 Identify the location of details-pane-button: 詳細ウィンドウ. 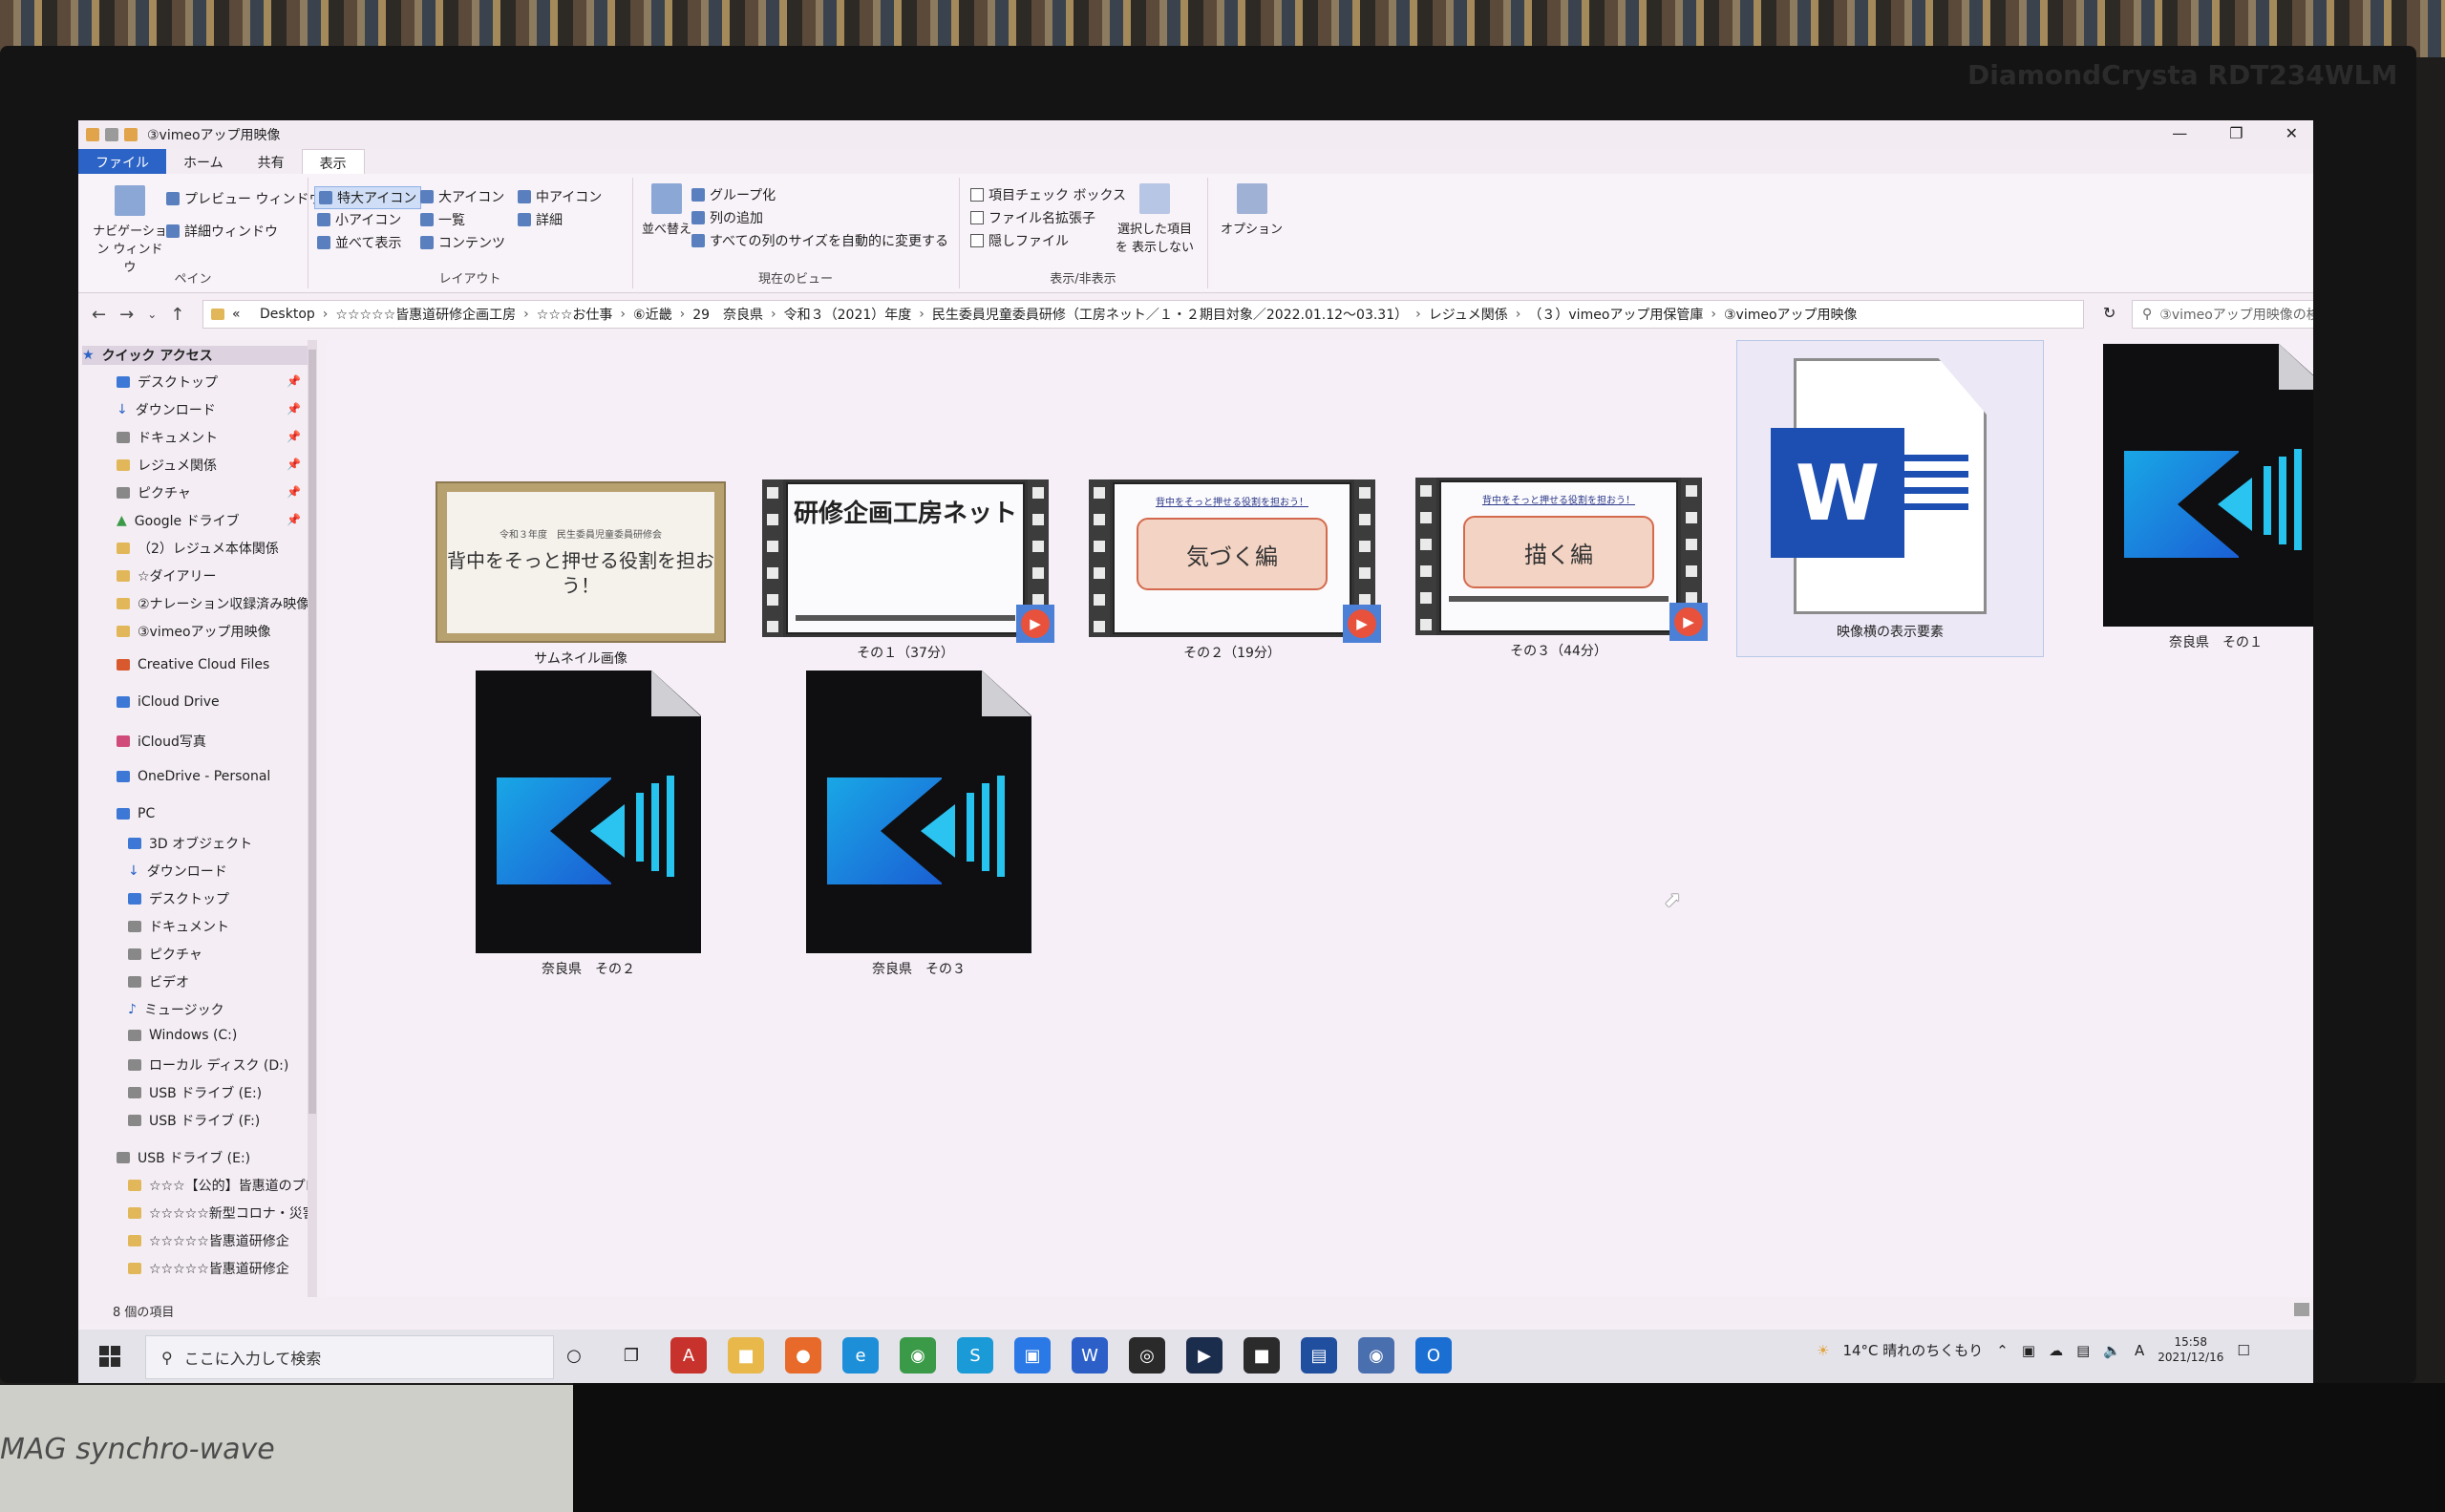
(222, 231).